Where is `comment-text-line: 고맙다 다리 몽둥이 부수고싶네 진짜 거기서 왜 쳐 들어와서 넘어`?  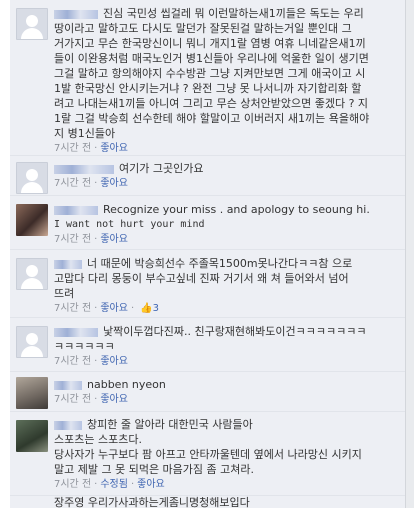 comment-text-line: 고맙다 다리 몽둥이 부수고싶네 진짜 거기서 왜 쳐 들어와서 넘어 is located at coordinates (201, 278).